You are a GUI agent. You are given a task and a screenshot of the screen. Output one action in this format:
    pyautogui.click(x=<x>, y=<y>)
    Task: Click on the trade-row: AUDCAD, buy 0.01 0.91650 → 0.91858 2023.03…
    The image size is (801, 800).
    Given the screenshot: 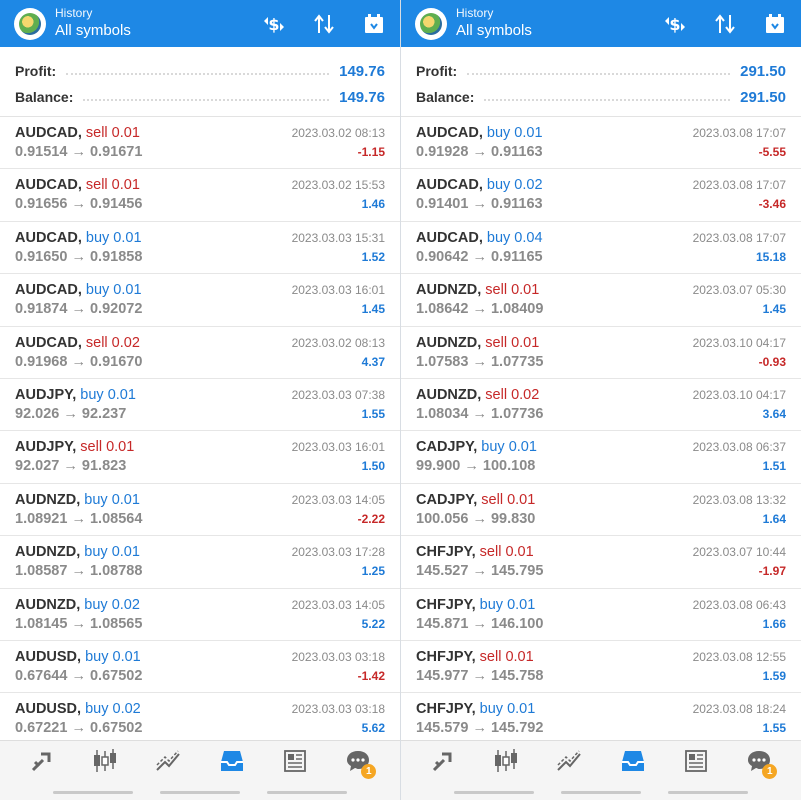 What is the action you would take?
    pyautogui.click(x=200, y=248)
    